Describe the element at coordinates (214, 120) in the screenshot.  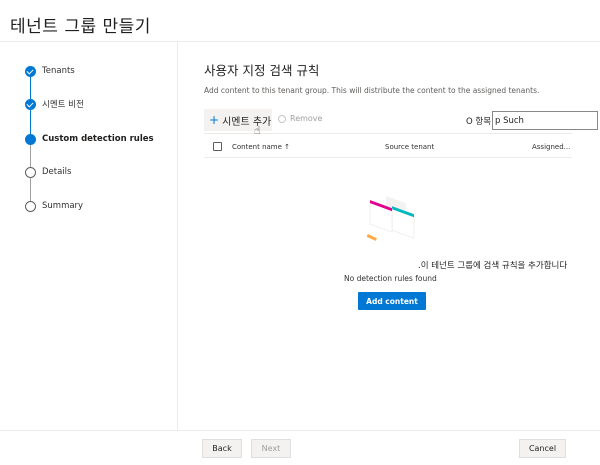
I see `plus-icon: +` at that location.